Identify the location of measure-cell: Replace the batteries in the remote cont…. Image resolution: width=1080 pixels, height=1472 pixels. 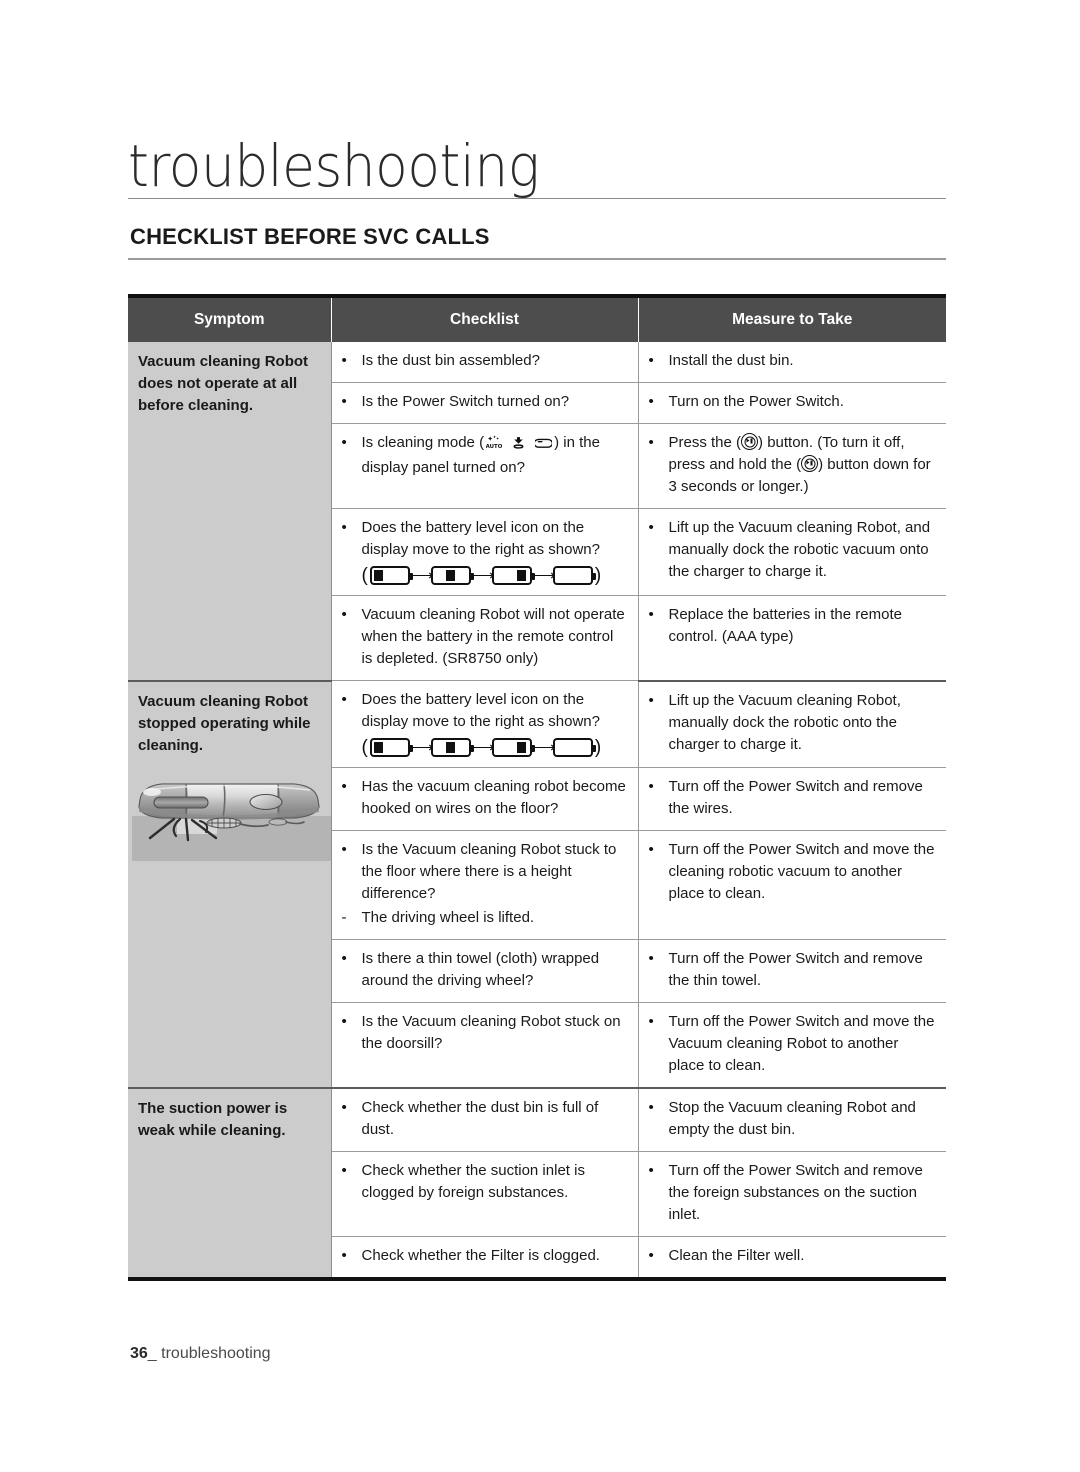
(792, 638).